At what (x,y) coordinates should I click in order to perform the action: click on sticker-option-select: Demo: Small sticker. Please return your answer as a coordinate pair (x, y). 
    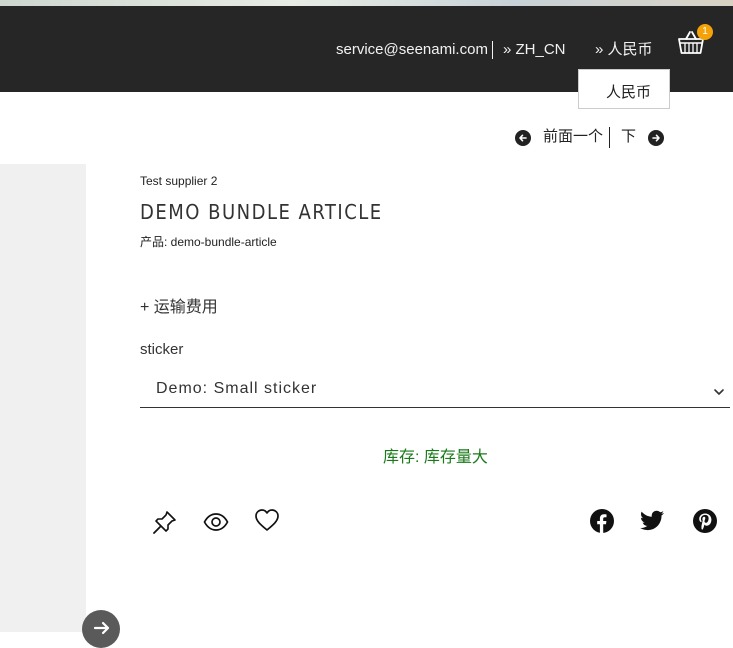
    Looking at the image, I should click on (435, 391).